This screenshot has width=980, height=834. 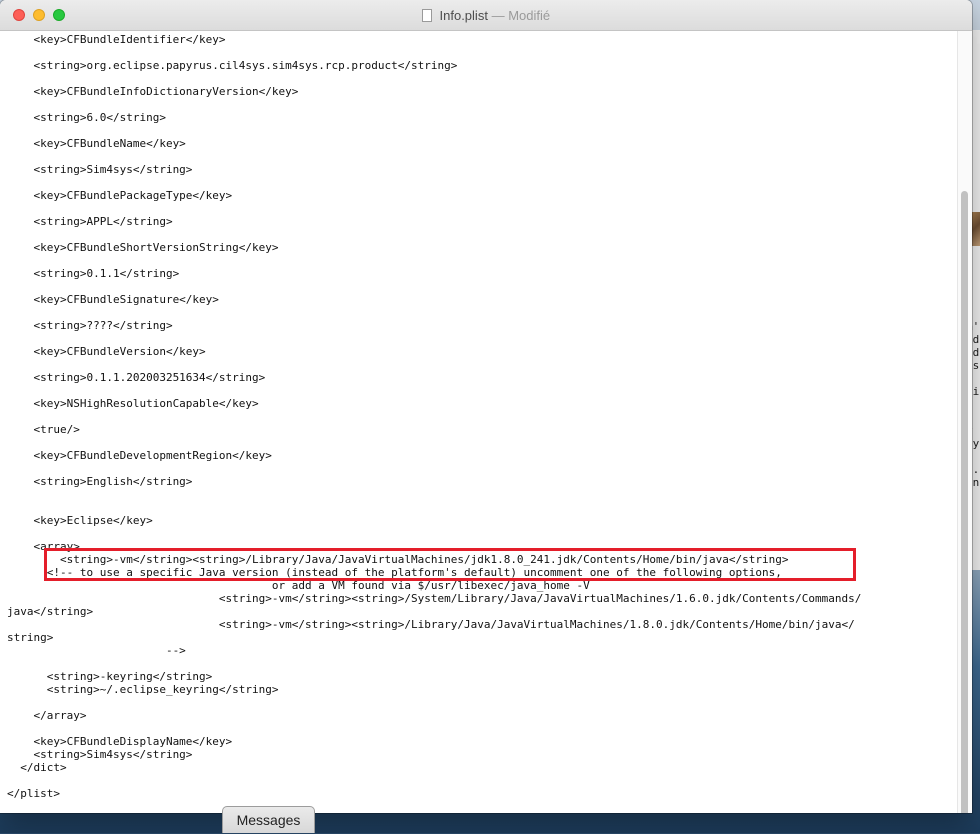 What do you see at coordinates (426, 15) in the screenshot?
I see `document-icon` at bounding box center [426, 15].